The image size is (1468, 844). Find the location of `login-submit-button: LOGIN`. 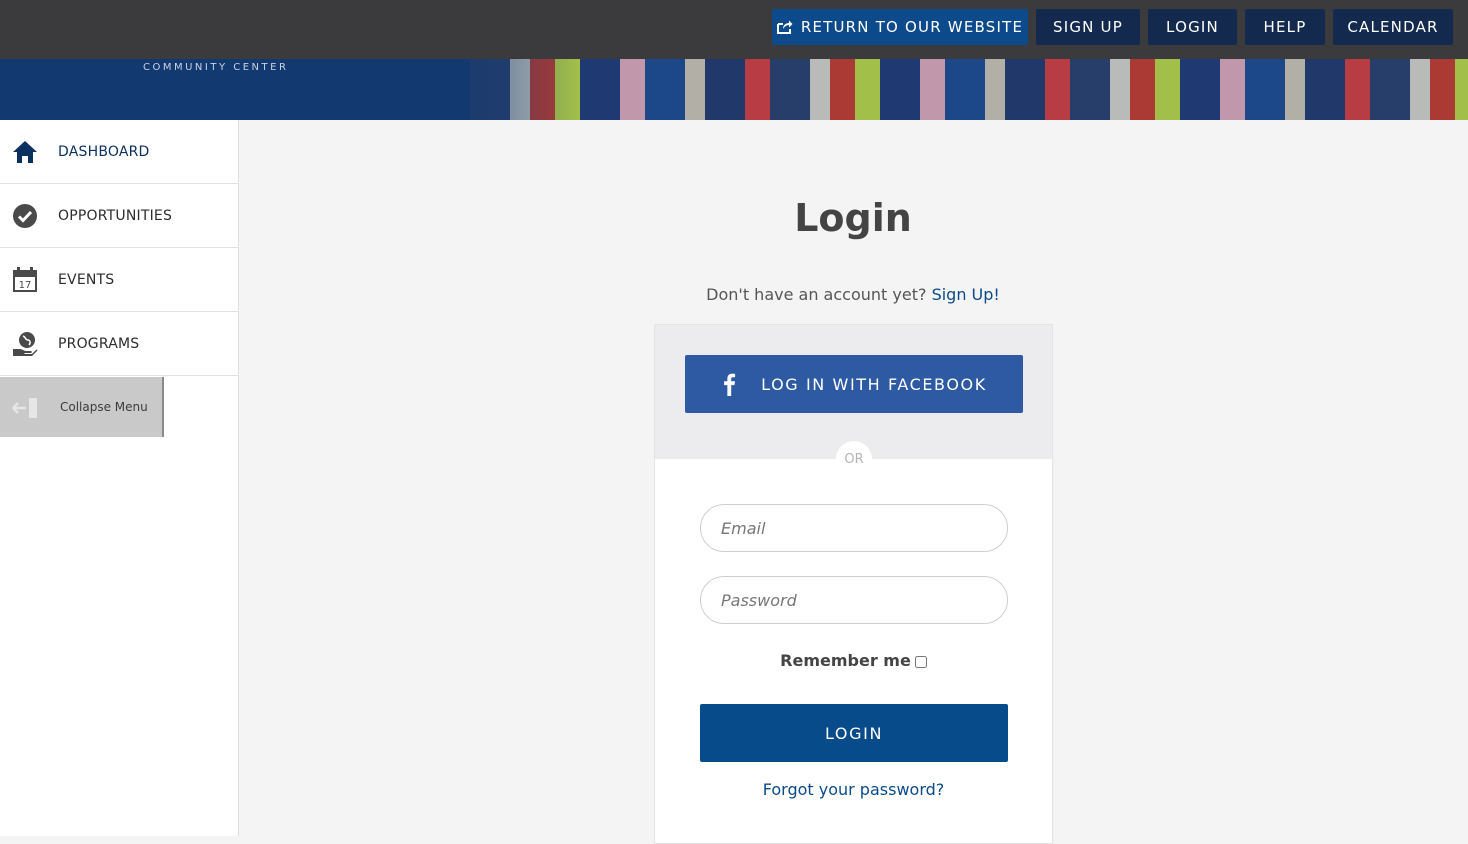

login-submit-button: LOGIN is located at coordinates (854, 733).